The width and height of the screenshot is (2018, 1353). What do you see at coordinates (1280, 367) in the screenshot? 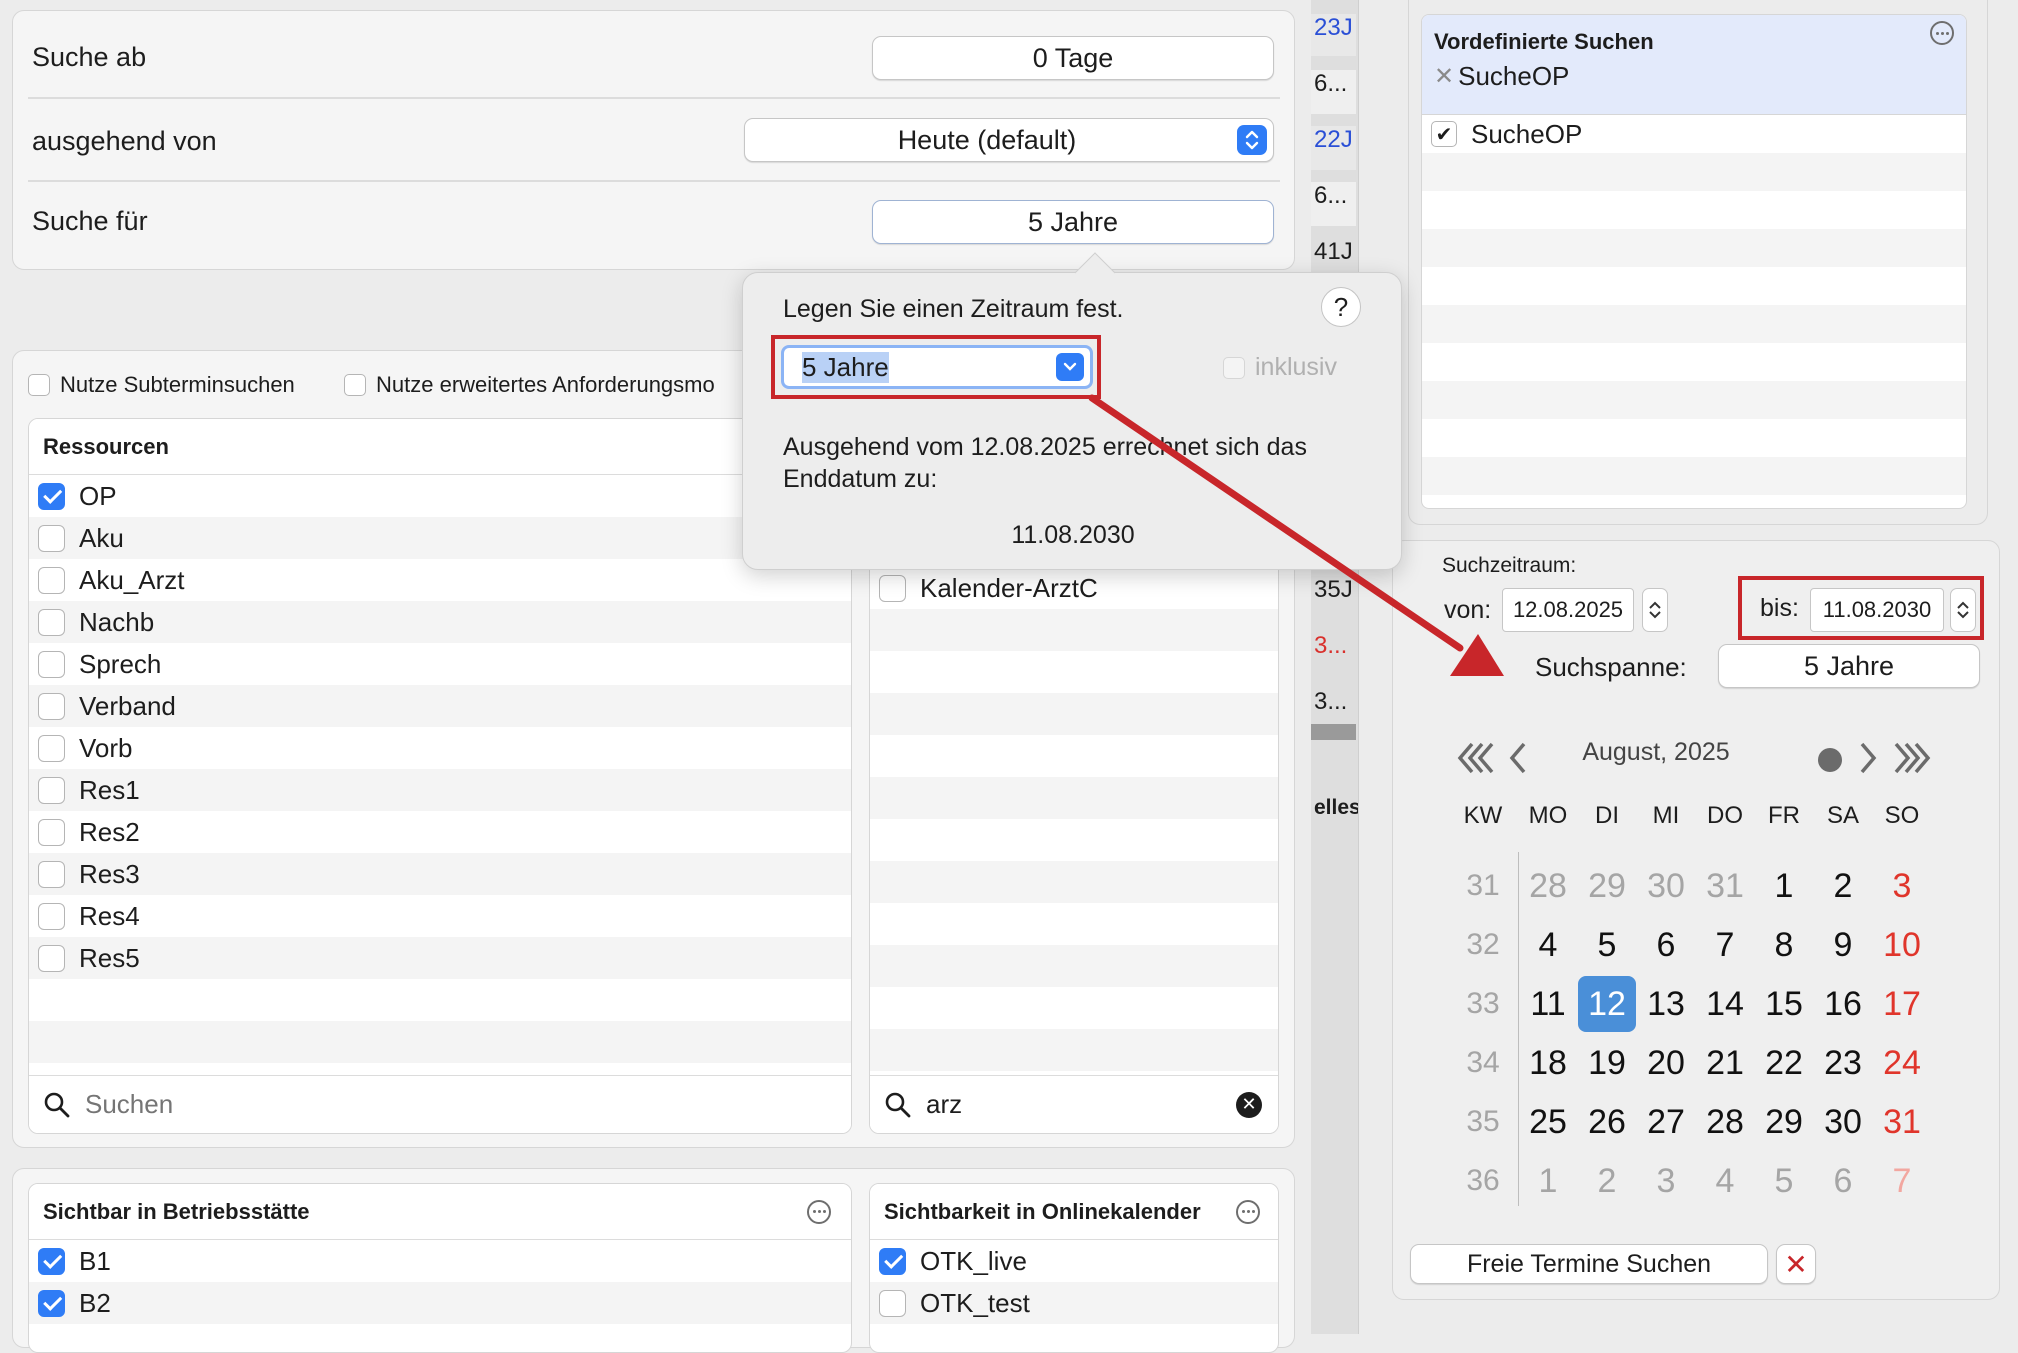
I see `inklusiv-option: inklusiv` at bounding box center [1280, 367].